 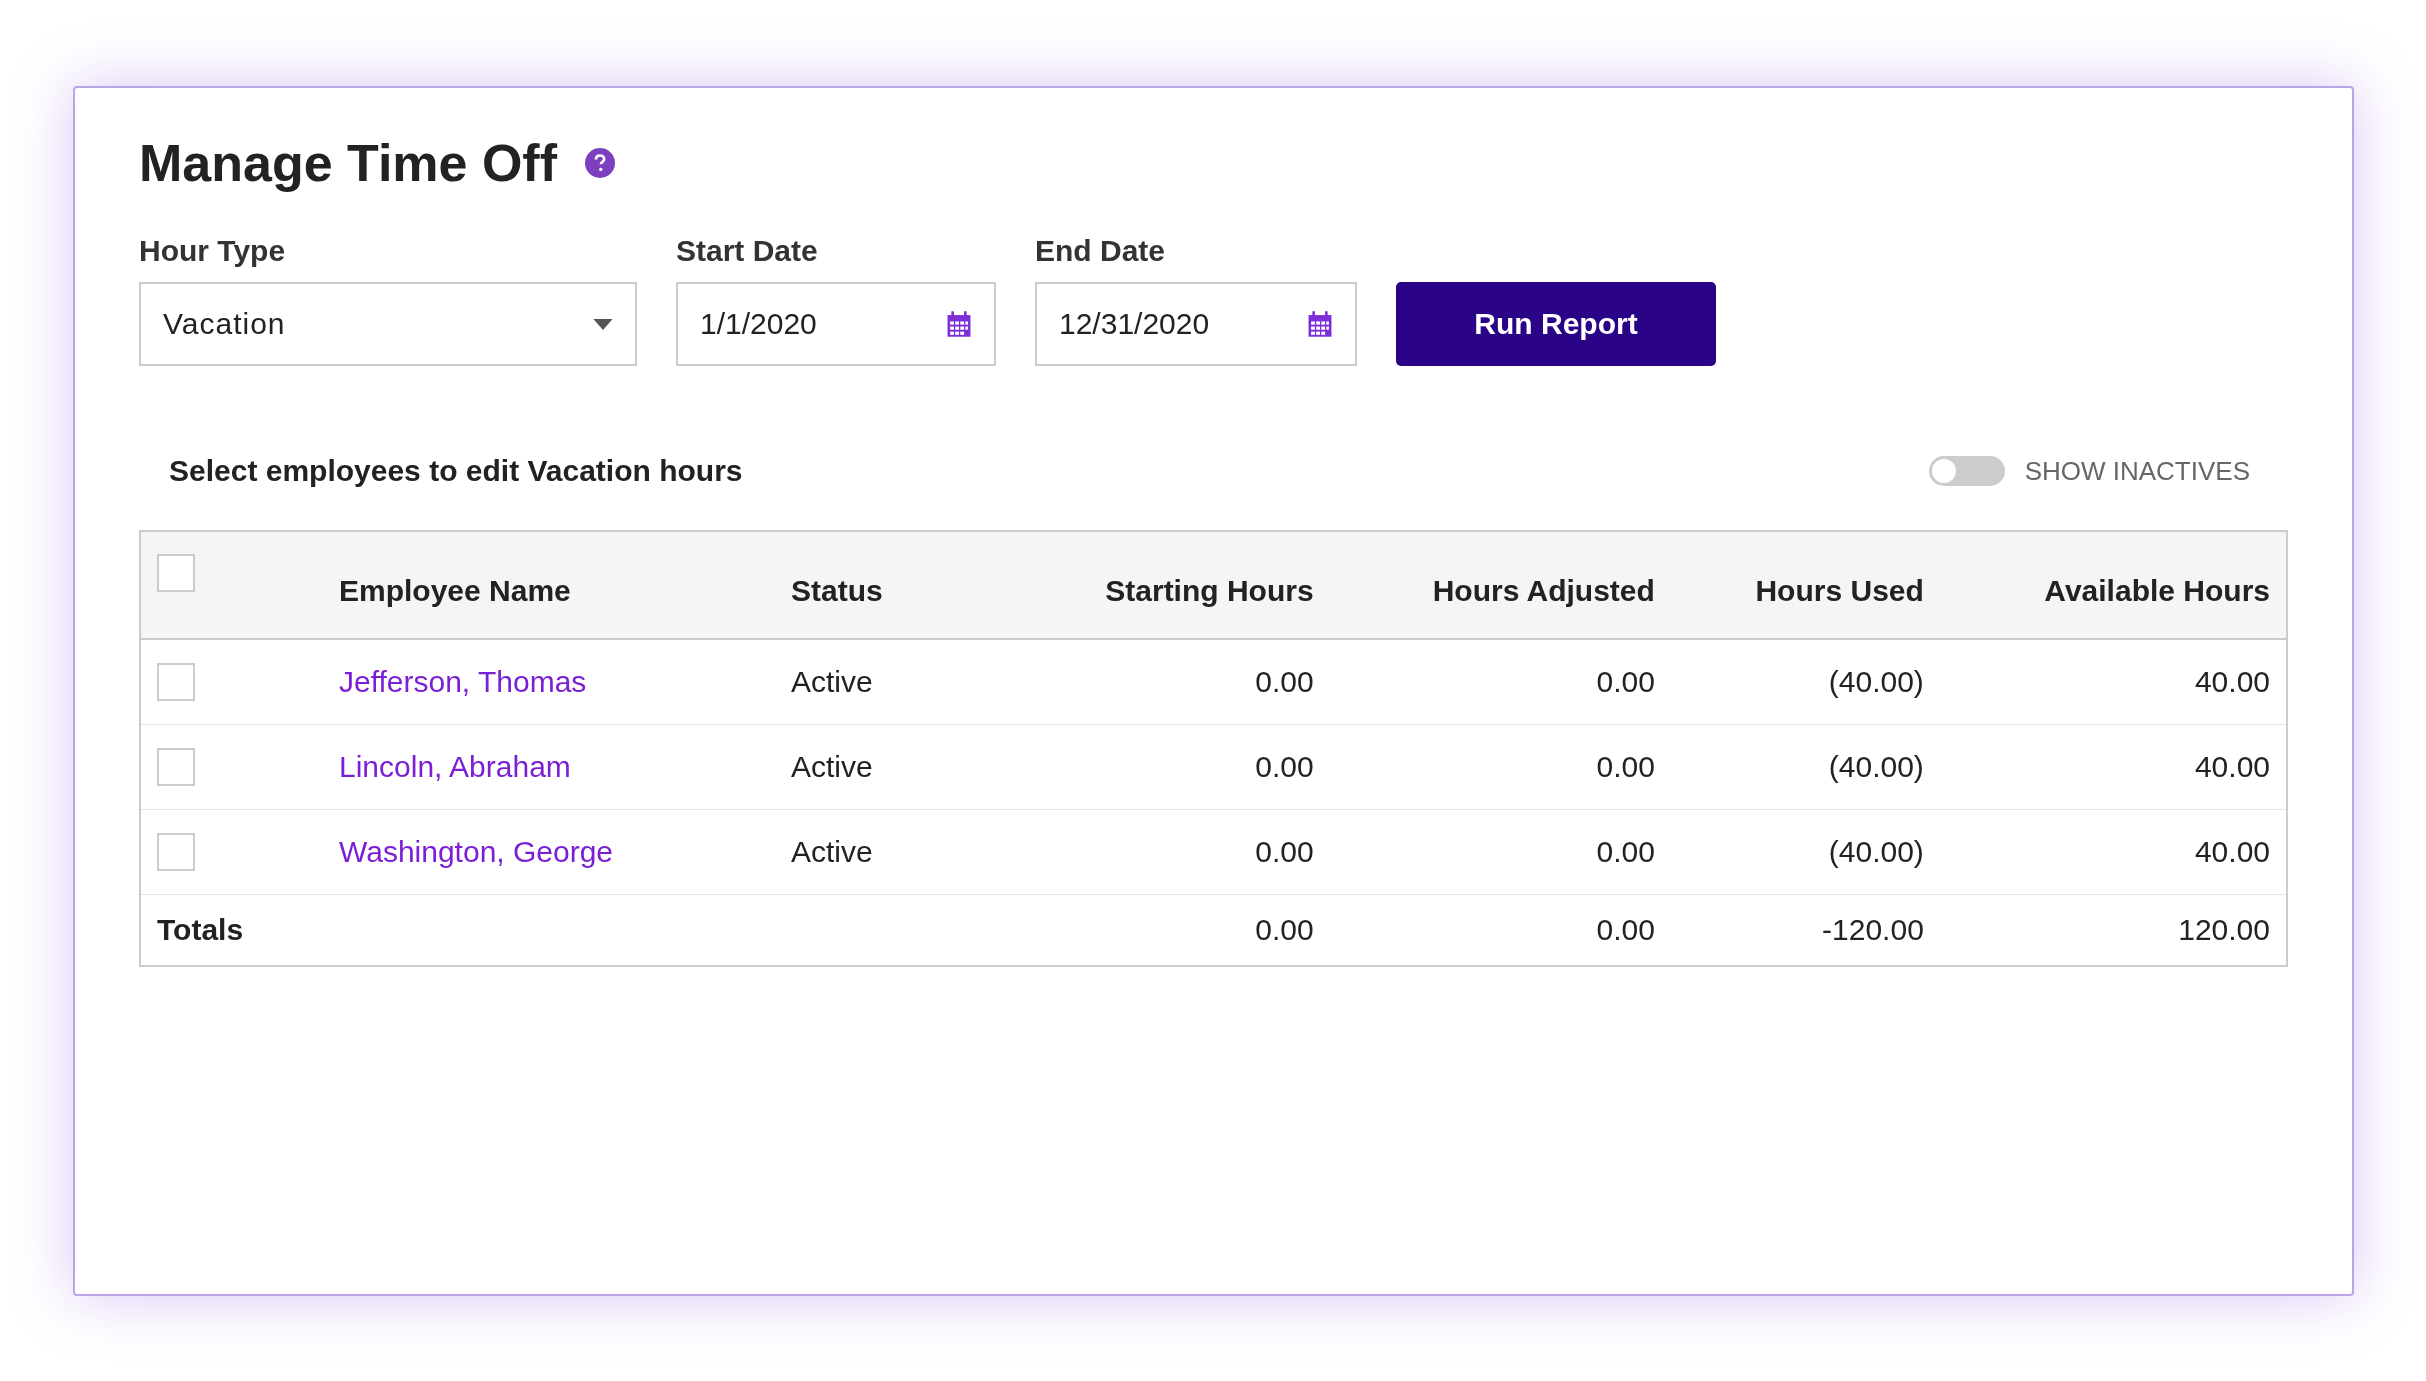 I want to click on date-field: 12/31/2020, so click(x=1196, y=324).